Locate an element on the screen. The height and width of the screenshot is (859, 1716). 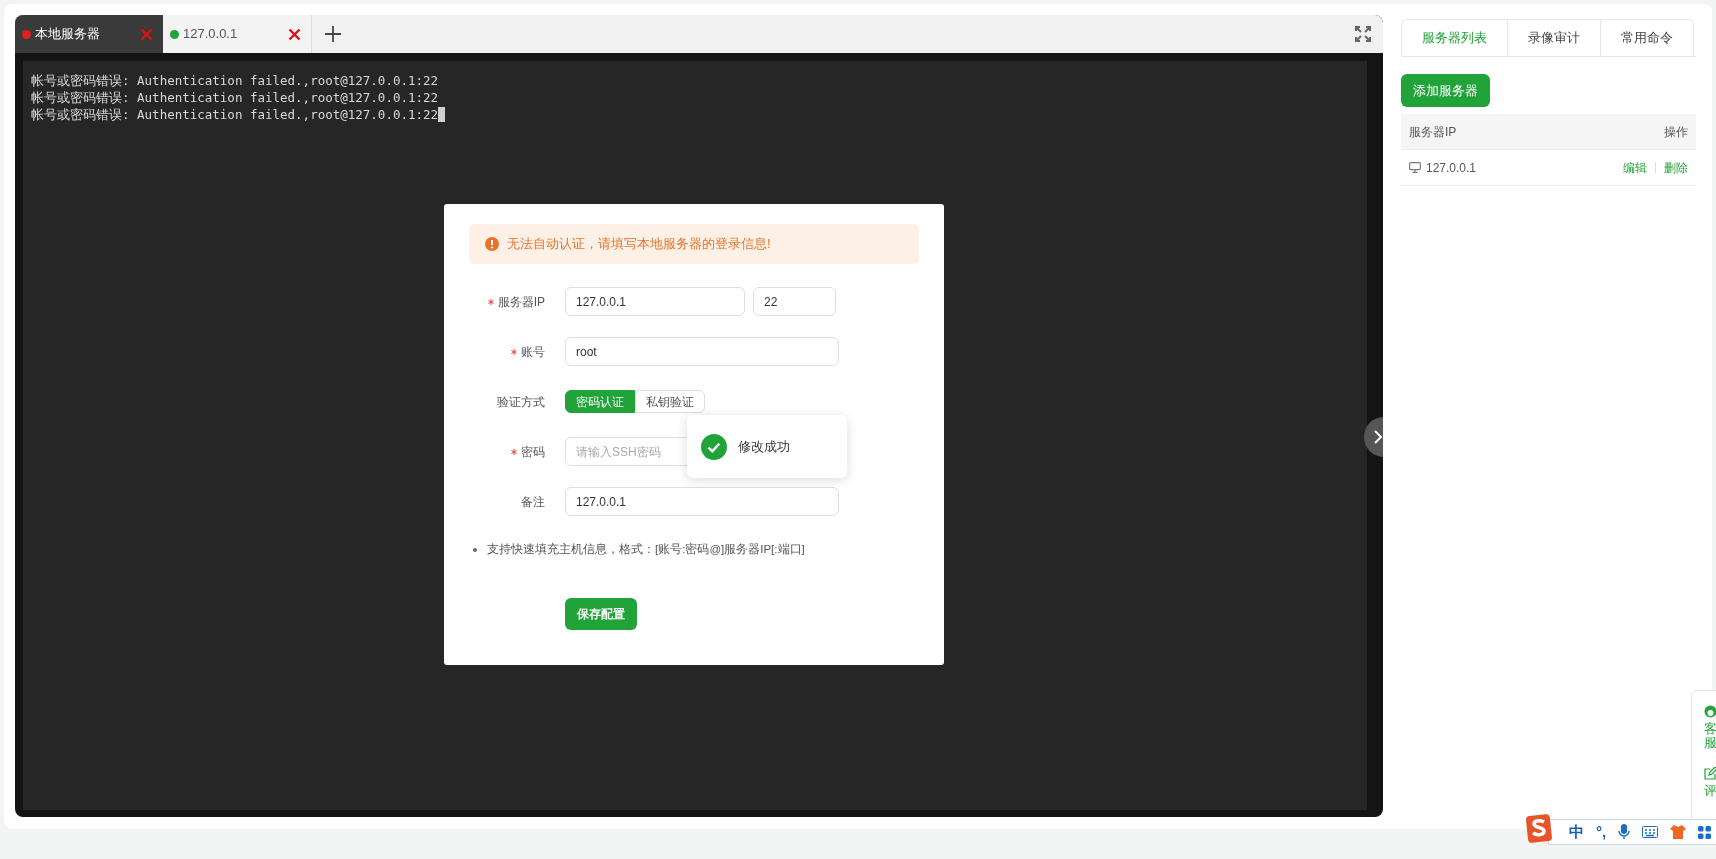
keyboard-icon is located at coordinates (1650, 832).